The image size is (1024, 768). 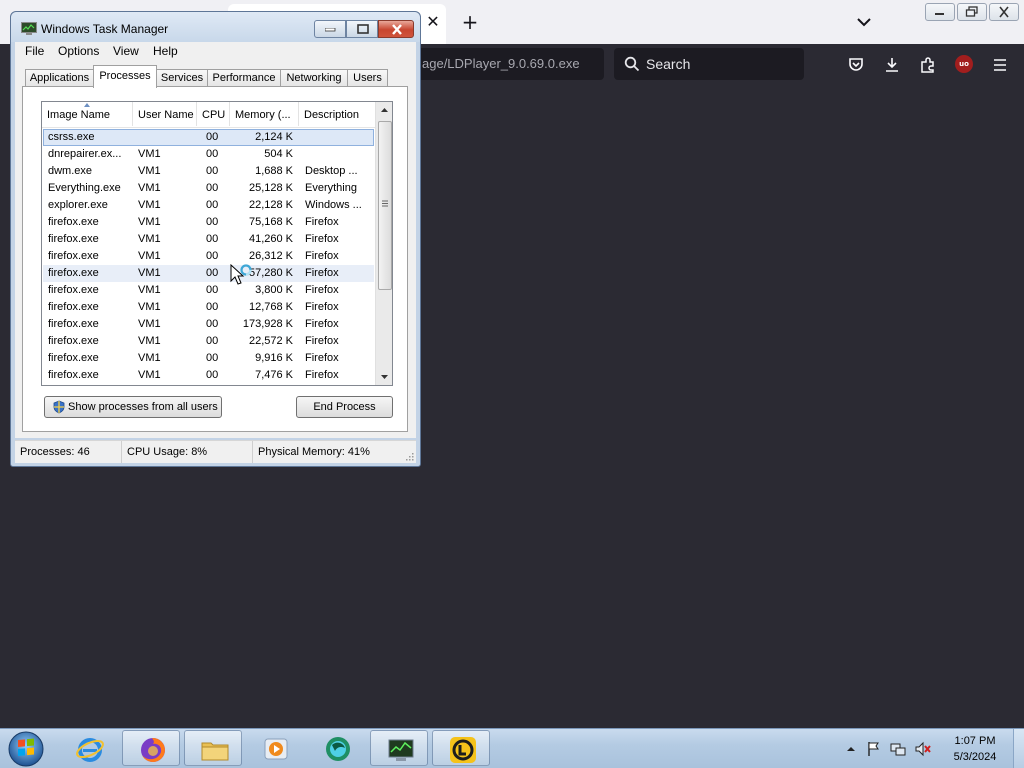 What do you see at coordinates (208, 188) in the screenshot?
I see `process-row: Everything.exe VM1 00 25,128 K Everything` at bounding box center [208, 188].